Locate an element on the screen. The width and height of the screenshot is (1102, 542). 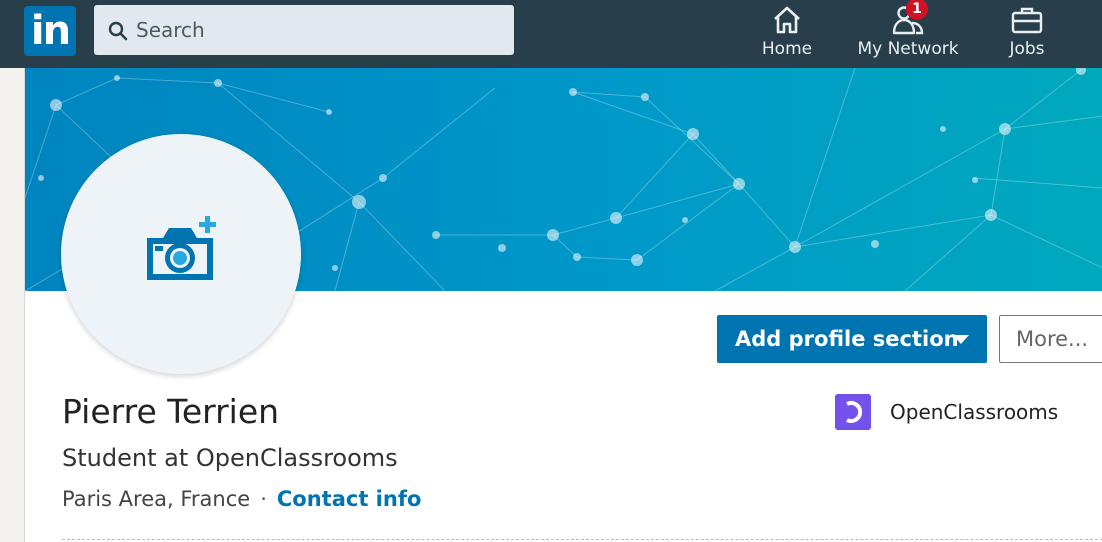
briefcase-icon is located at coordinates (1027, 20).